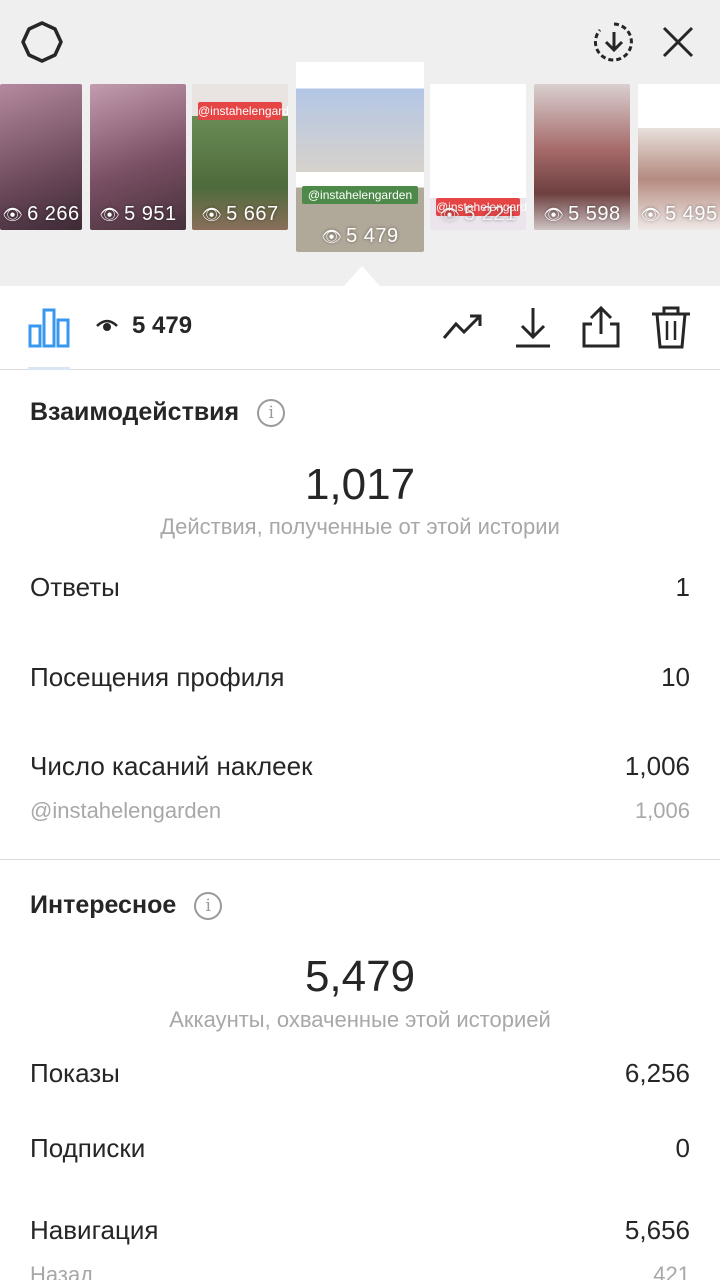 Image resolution: width=720 pixels, height=1280 pixels. I want to click on discovery-title: Интересное, so click(103, 905).